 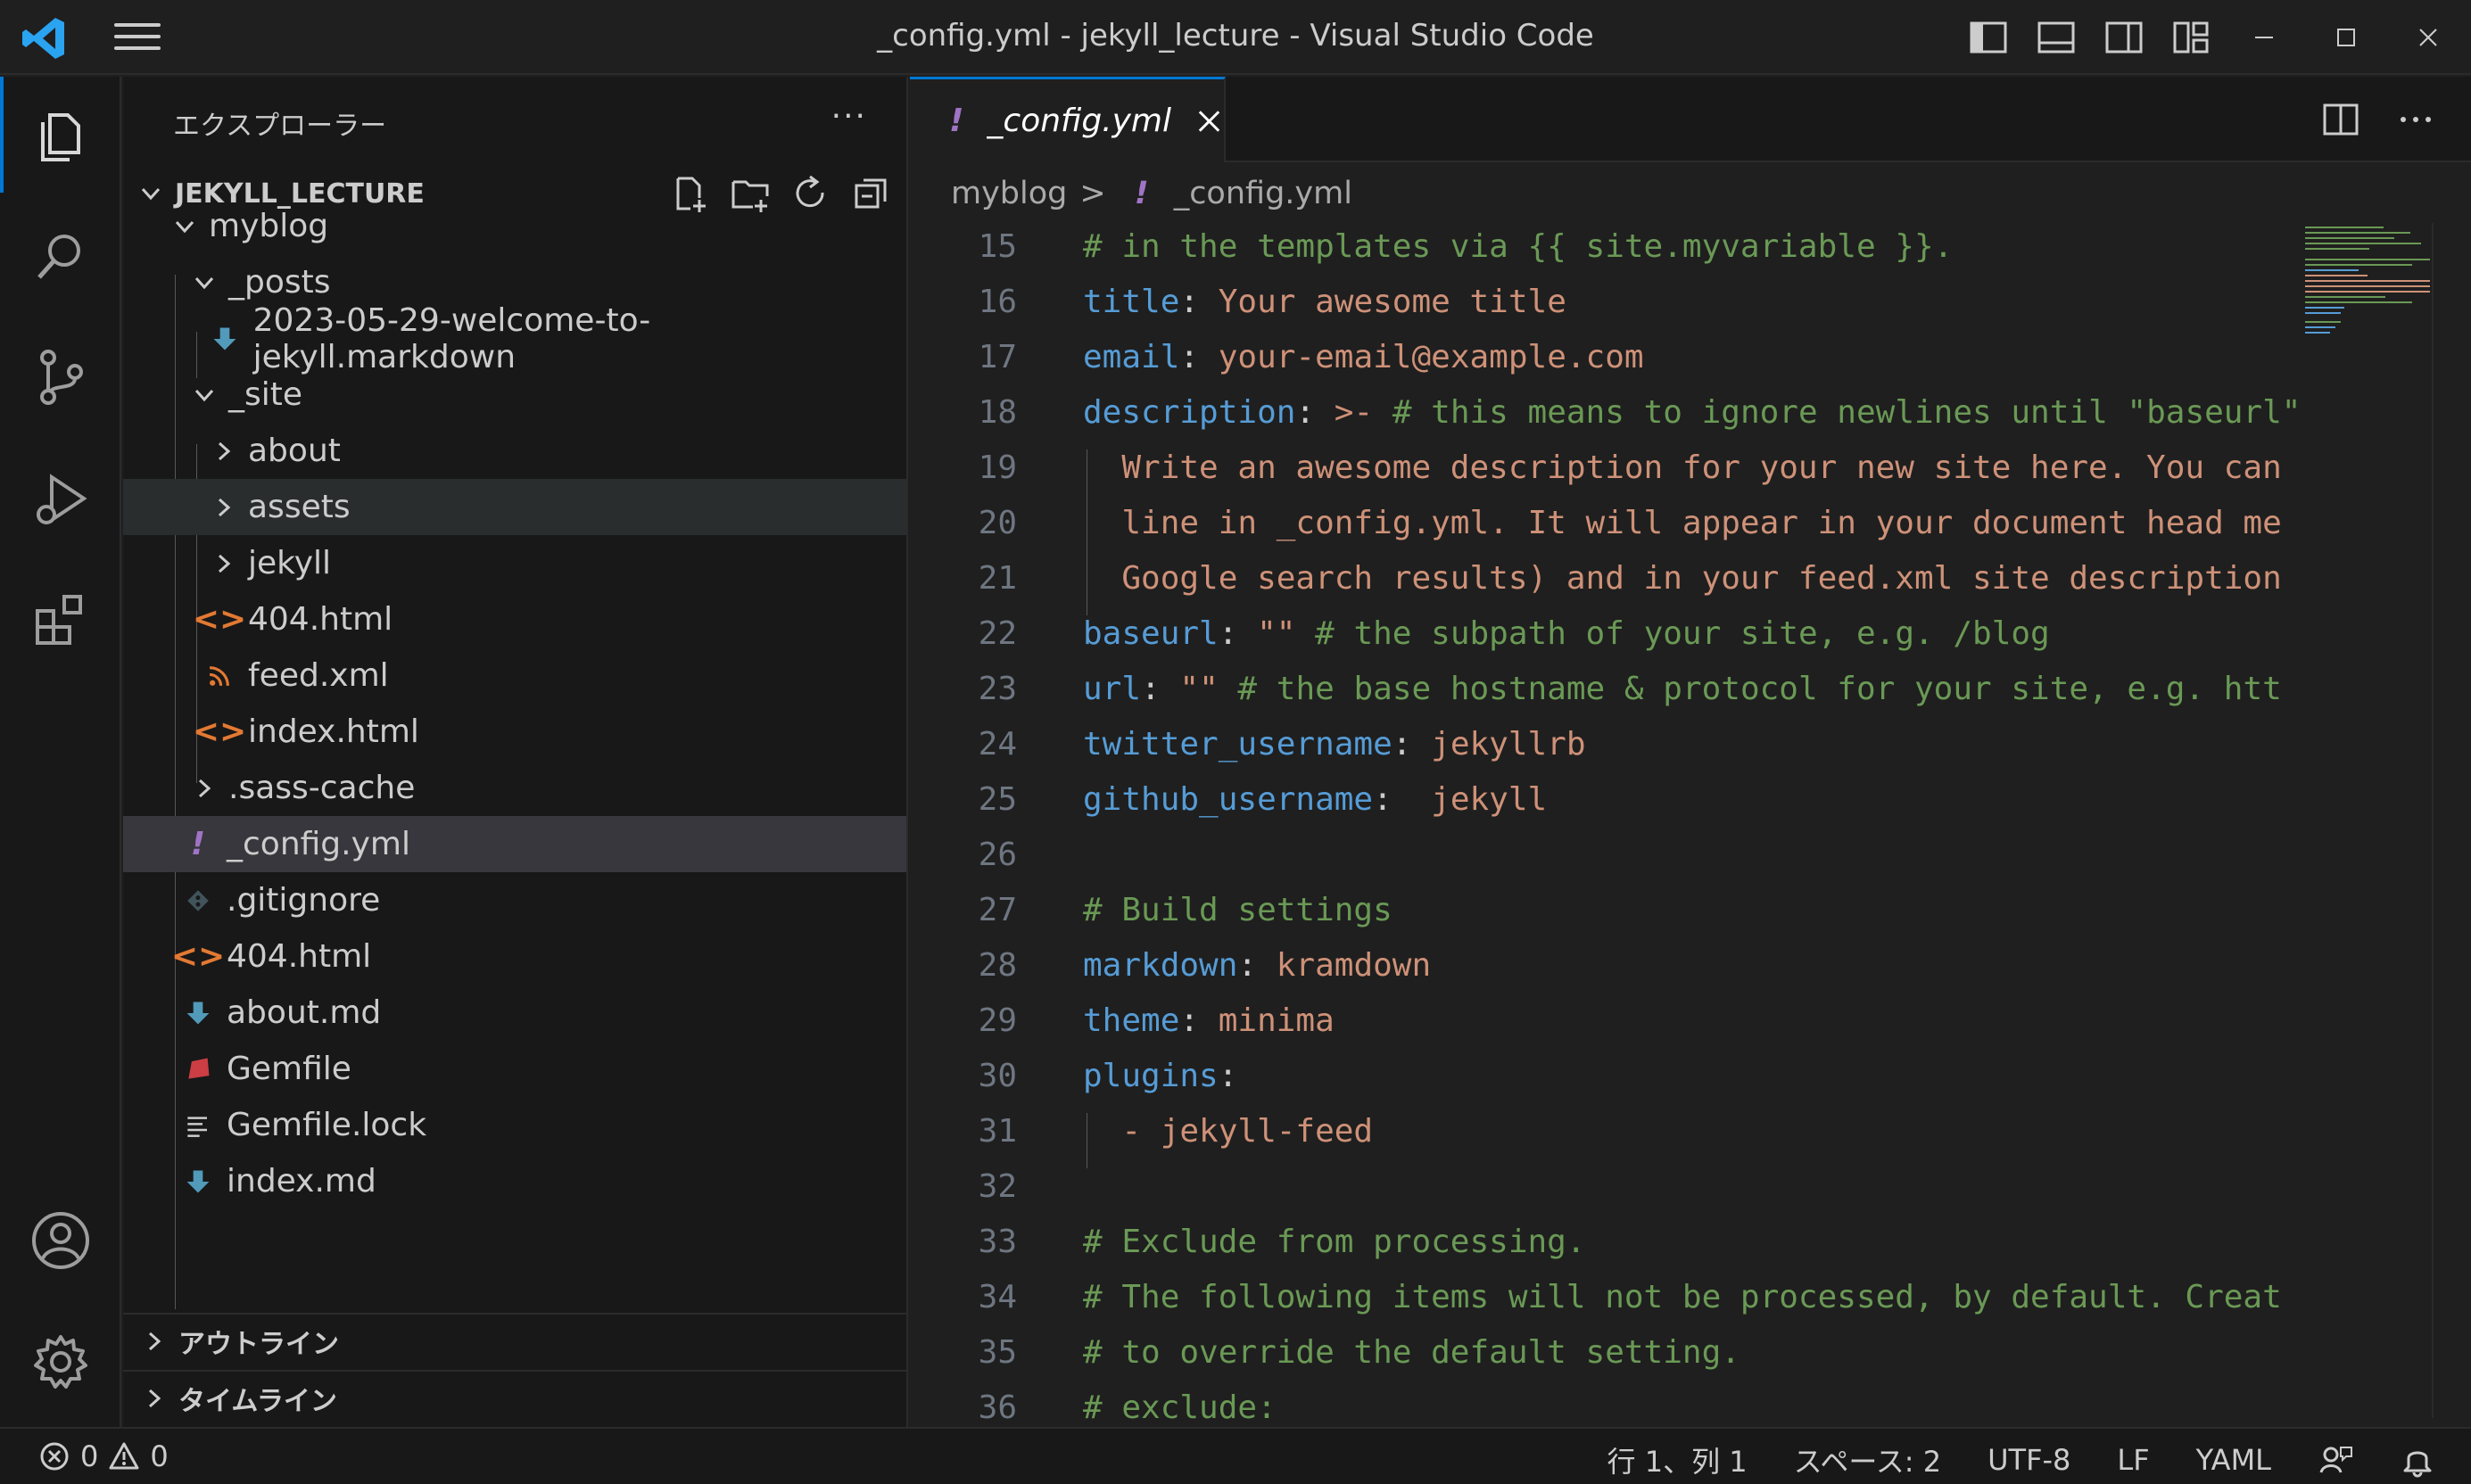 What do you see at coordinates (60, 377) in the screenshot?
I see `source-control-icon` at bounding box center [60, 377].